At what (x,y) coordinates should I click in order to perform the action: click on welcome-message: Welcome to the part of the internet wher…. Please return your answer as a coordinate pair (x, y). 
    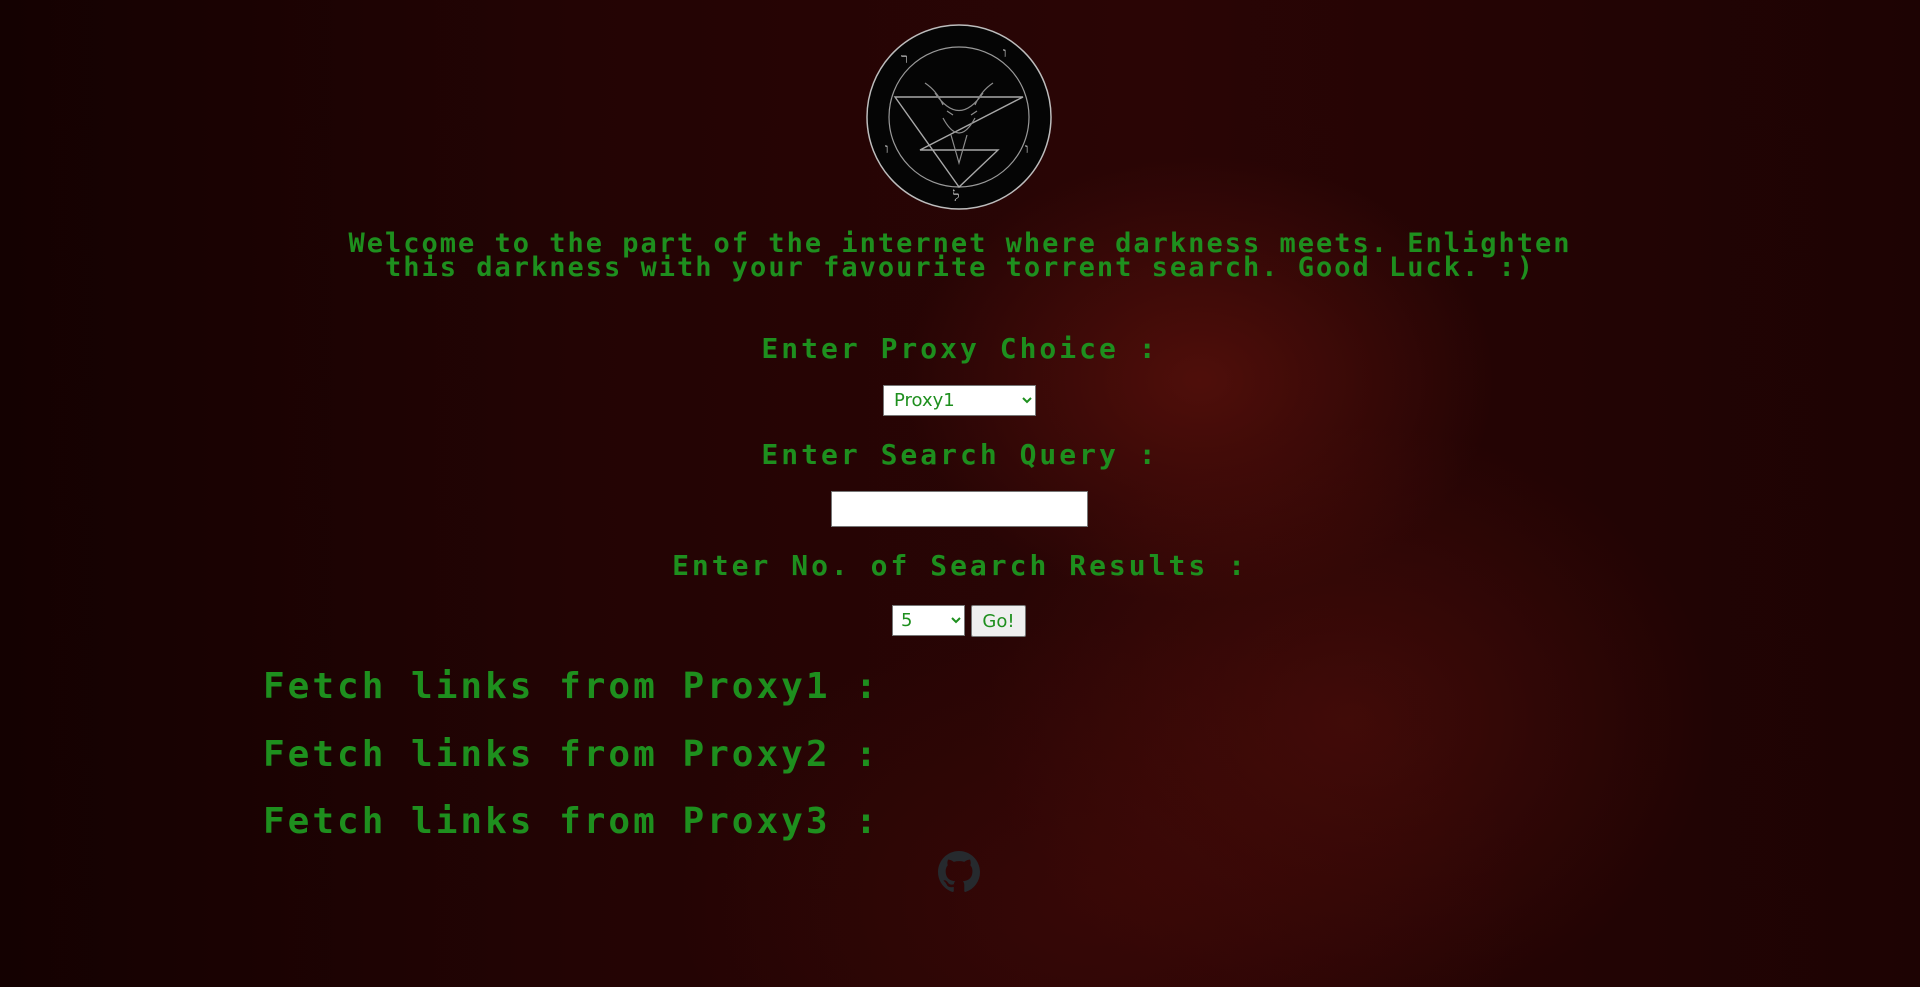
    Looking at the image, I should click on (960, 256).